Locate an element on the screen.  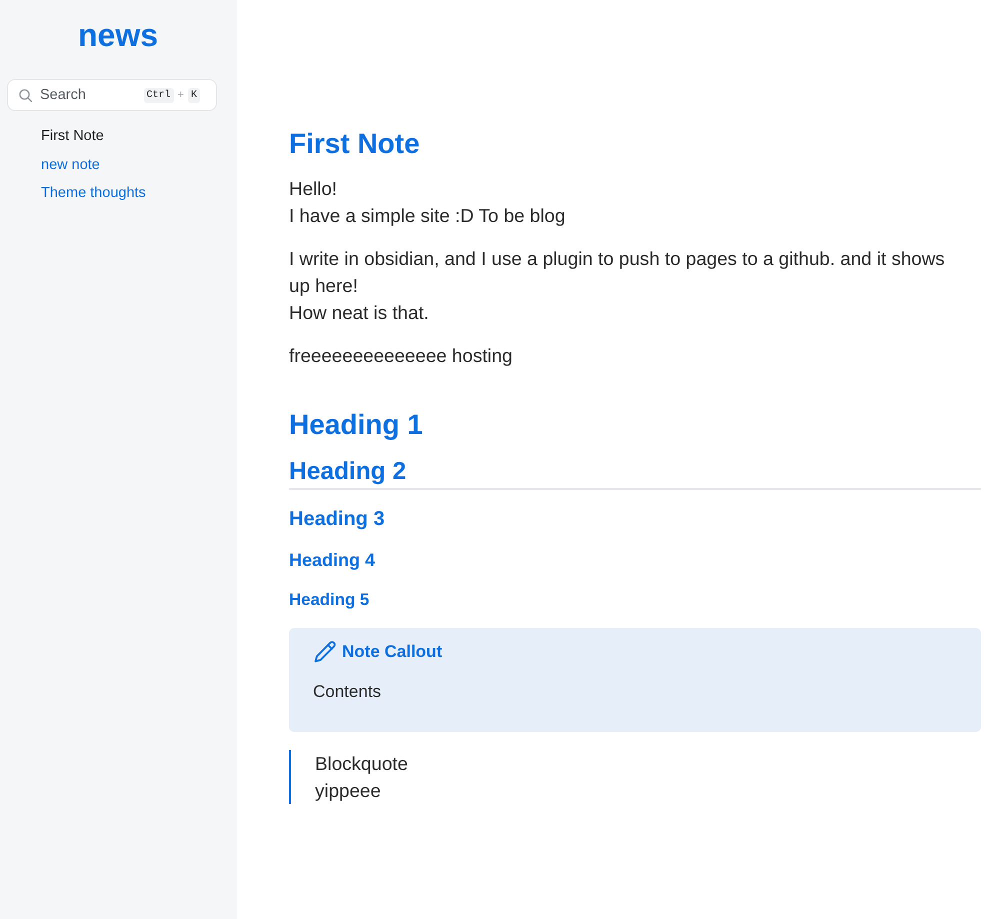
section-heading: Heading 4 is located at coordinates (332, 560).